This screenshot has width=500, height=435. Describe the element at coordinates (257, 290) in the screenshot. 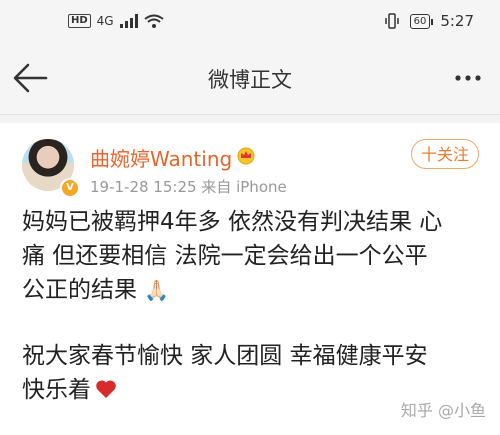

I see `post-line: 公正的结果 🙏🏻` at that location.